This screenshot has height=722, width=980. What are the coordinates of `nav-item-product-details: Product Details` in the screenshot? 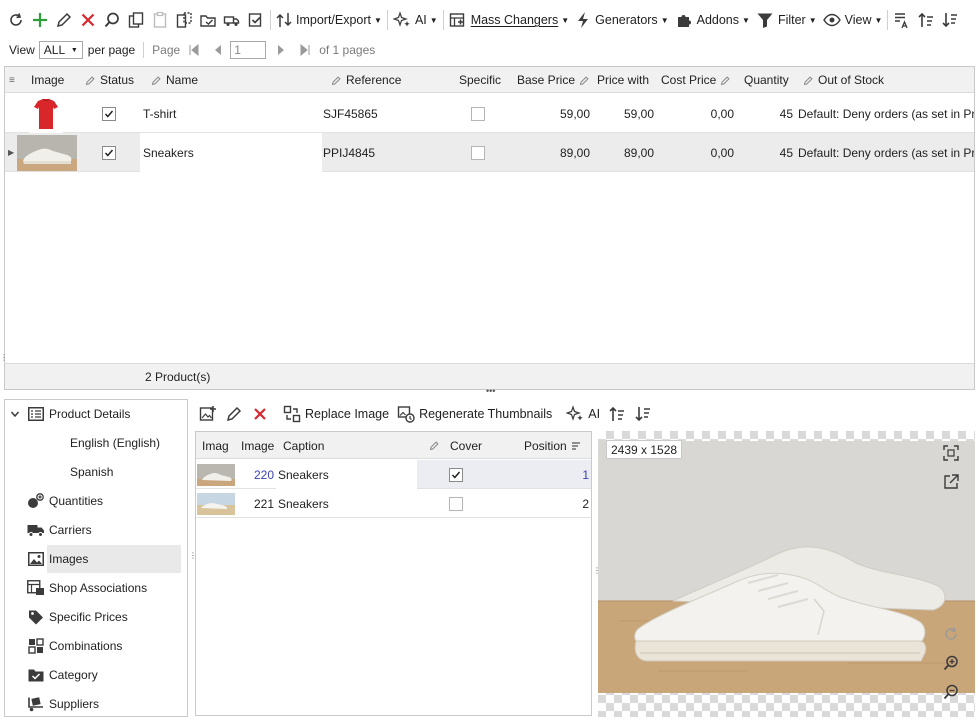 It's located at (96, 414).